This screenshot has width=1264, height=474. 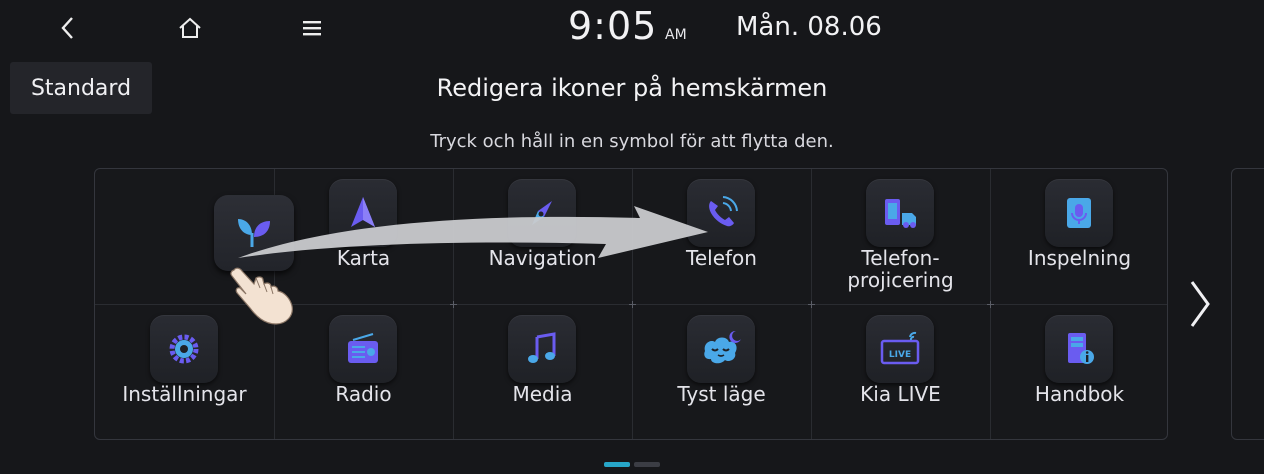 I want to click on home-button, so click(x=190, y=28).